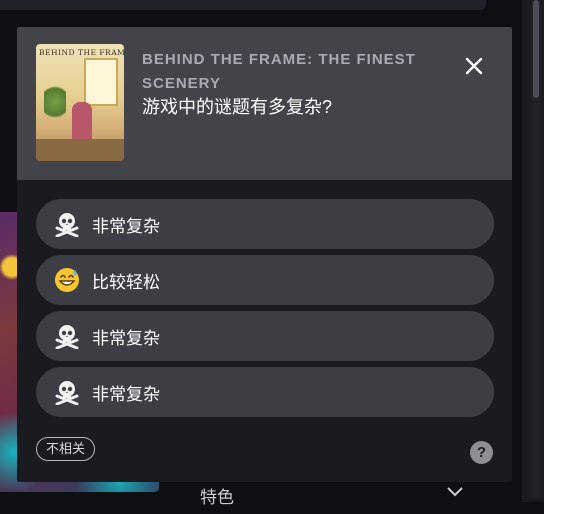  I want to click on answer-option-3: 非常复杂, so click(265, 336).